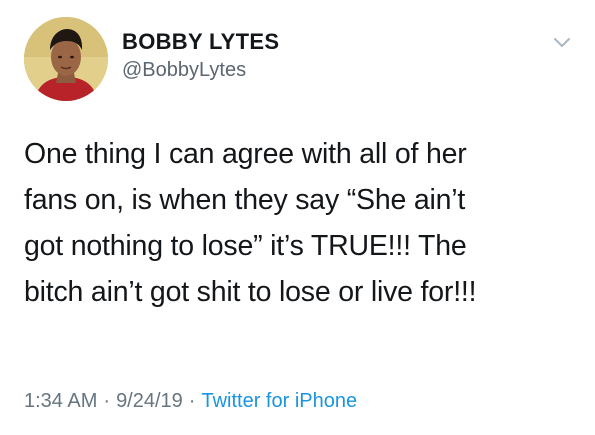  Describe the element at coordinates (60, 401) in the screenshot. I see `tweet-time: 1:34 AM` at that location.